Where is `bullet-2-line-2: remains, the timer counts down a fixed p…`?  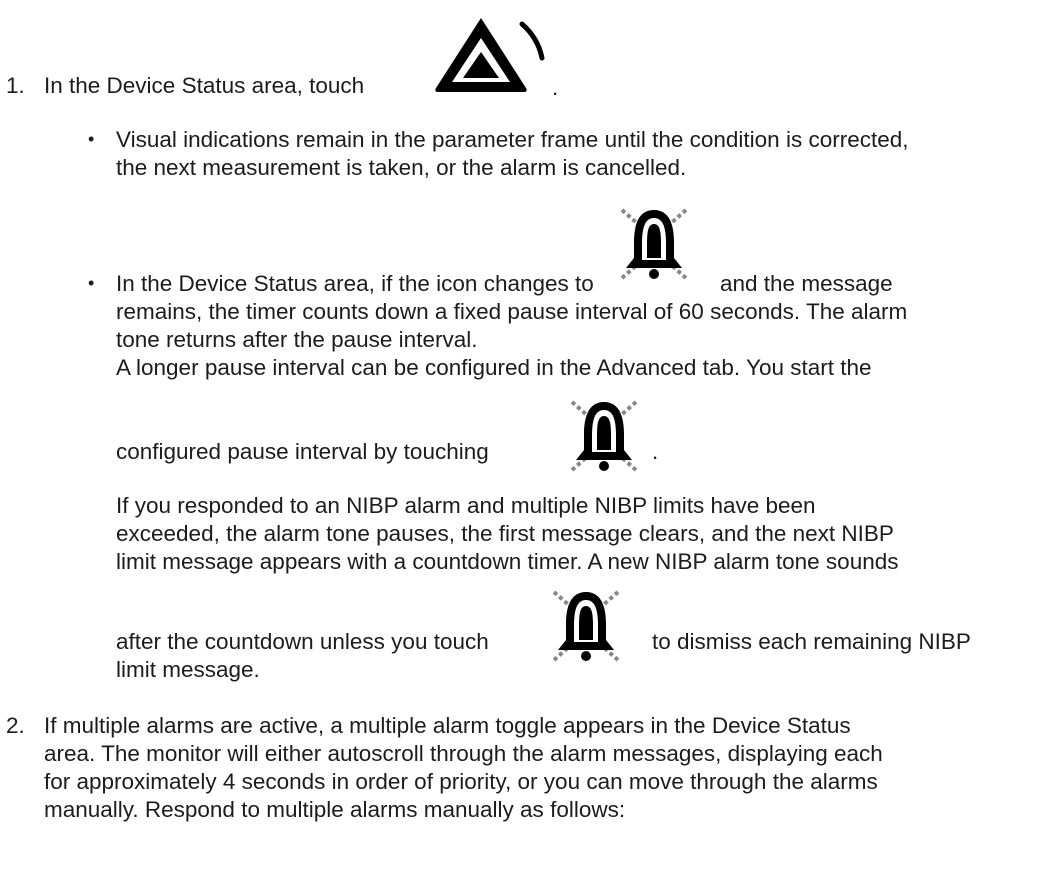
bullet-2-line-2: remains, the timer counts down a fixed p… is located at coordinates (512, 311).